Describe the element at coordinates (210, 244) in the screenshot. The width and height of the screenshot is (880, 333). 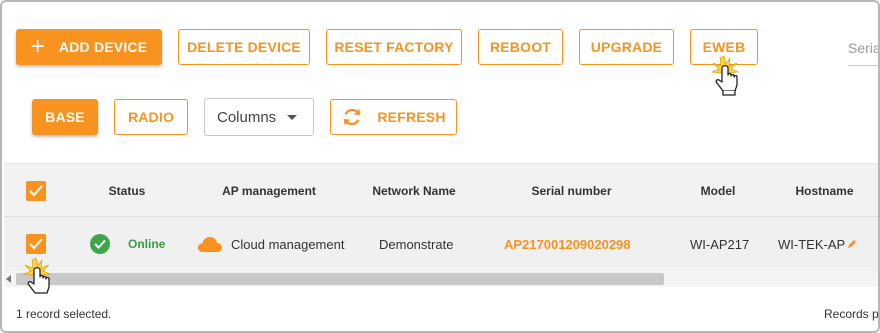
I see `cloud-icon` at that location.